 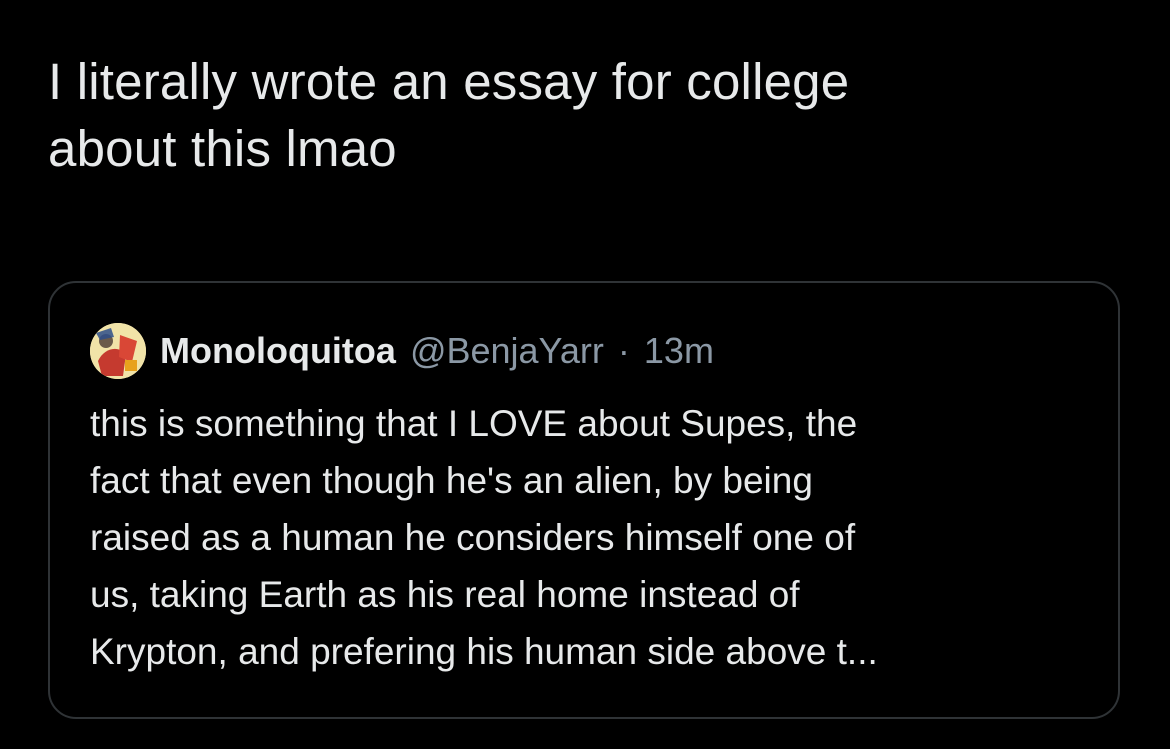 I want to click on quoted-timestamp: 13m, so click(x=679, y=351).